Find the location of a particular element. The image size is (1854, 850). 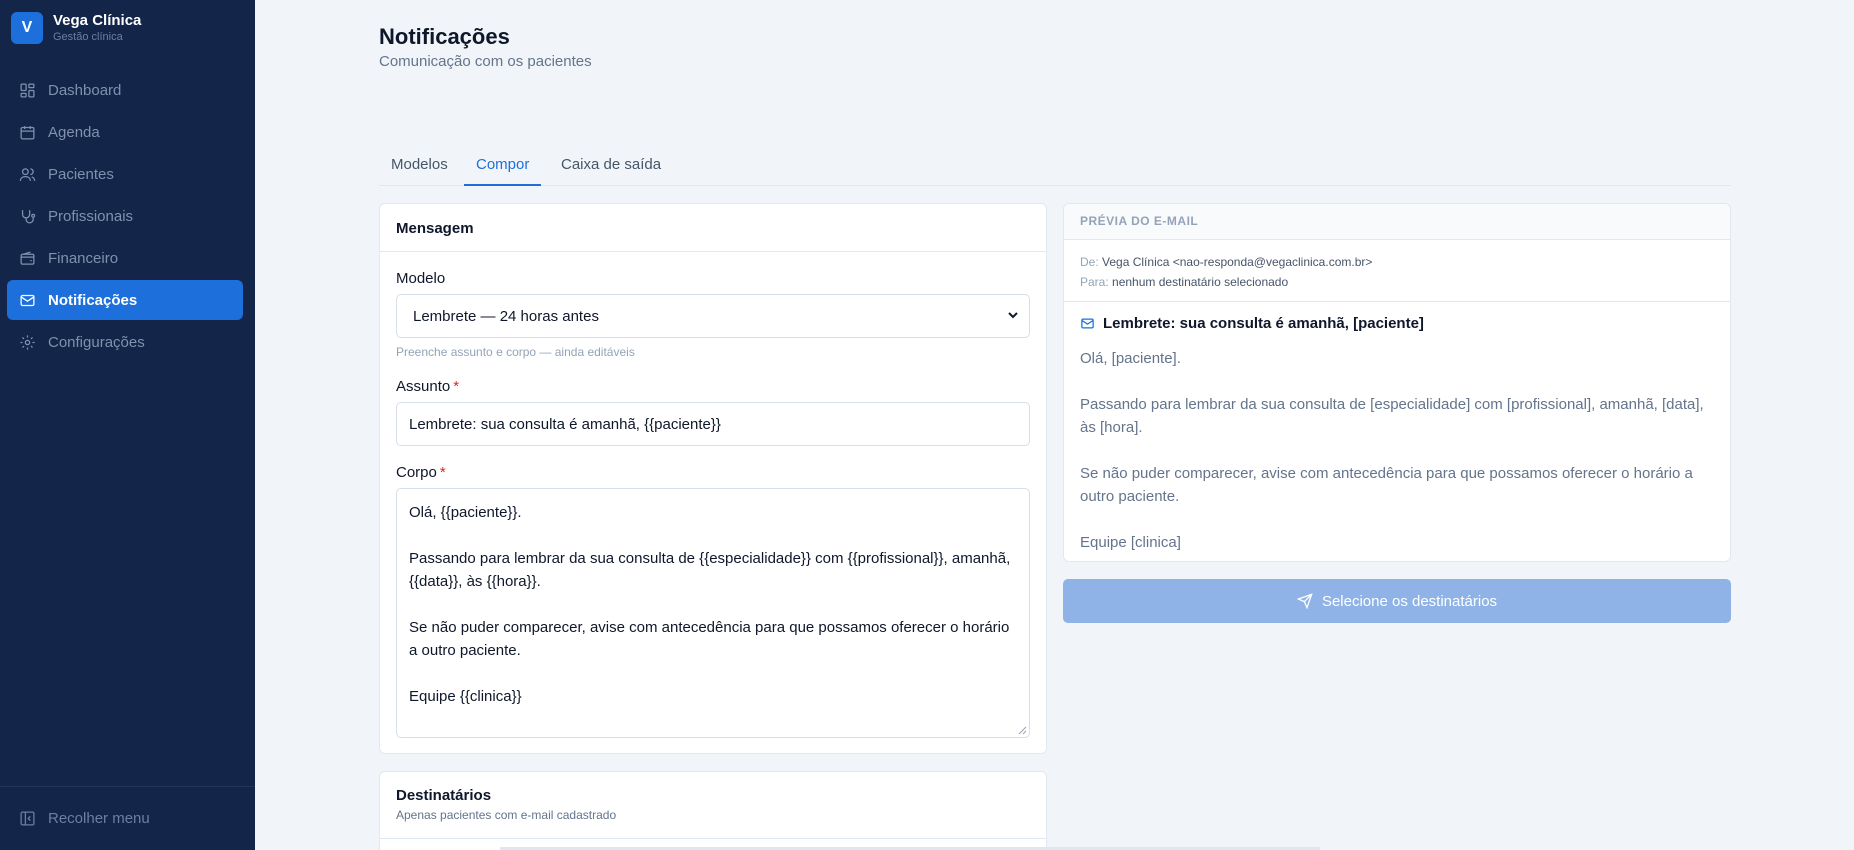

message-card-title: Mensagem is located at coordinates (713, 228).